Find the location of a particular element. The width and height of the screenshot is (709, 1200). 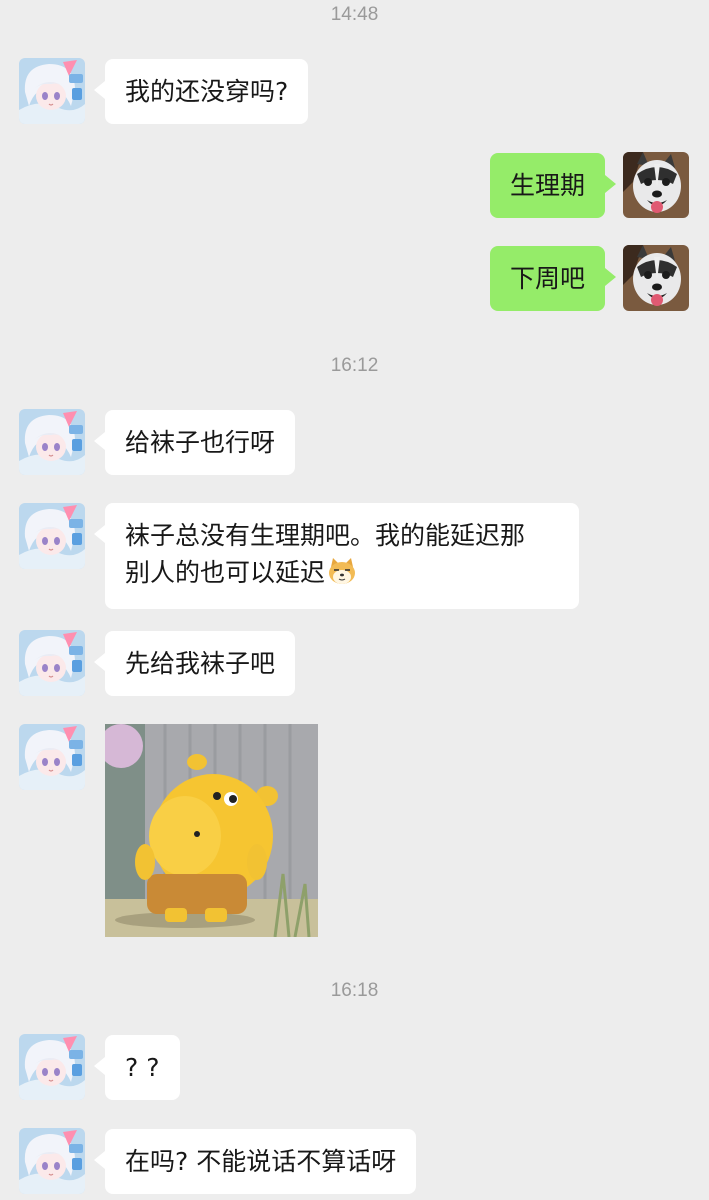

outgoing-message-bubble: 生理期 is located at coordinates (553, 185).